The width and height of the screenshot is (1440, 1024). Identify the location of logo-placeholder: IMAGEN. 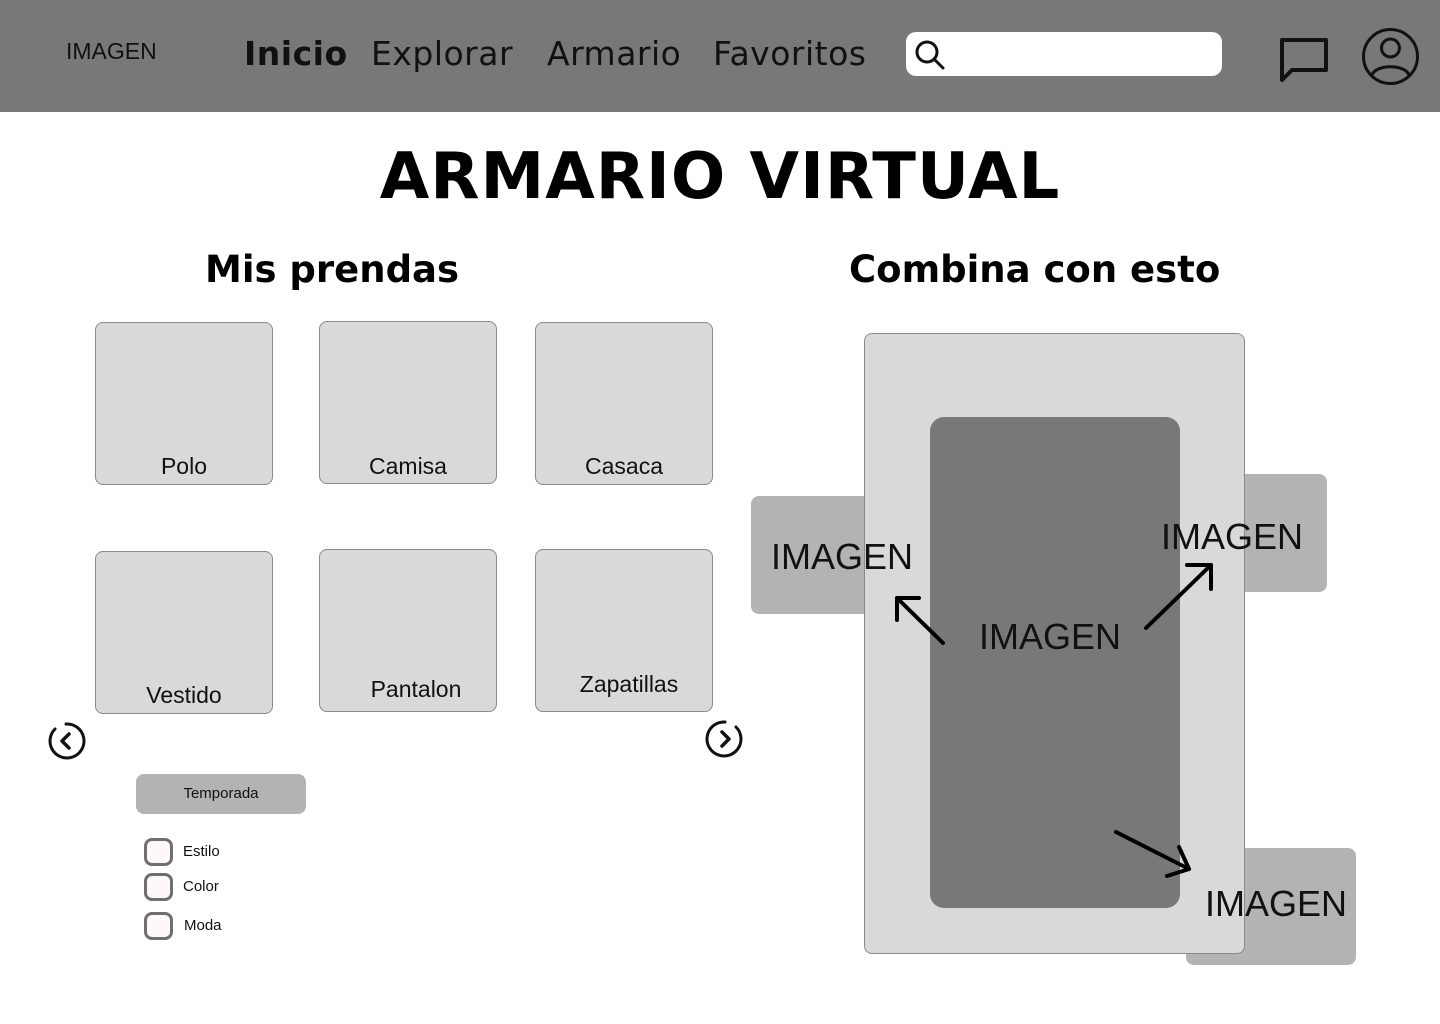
(111, 51).